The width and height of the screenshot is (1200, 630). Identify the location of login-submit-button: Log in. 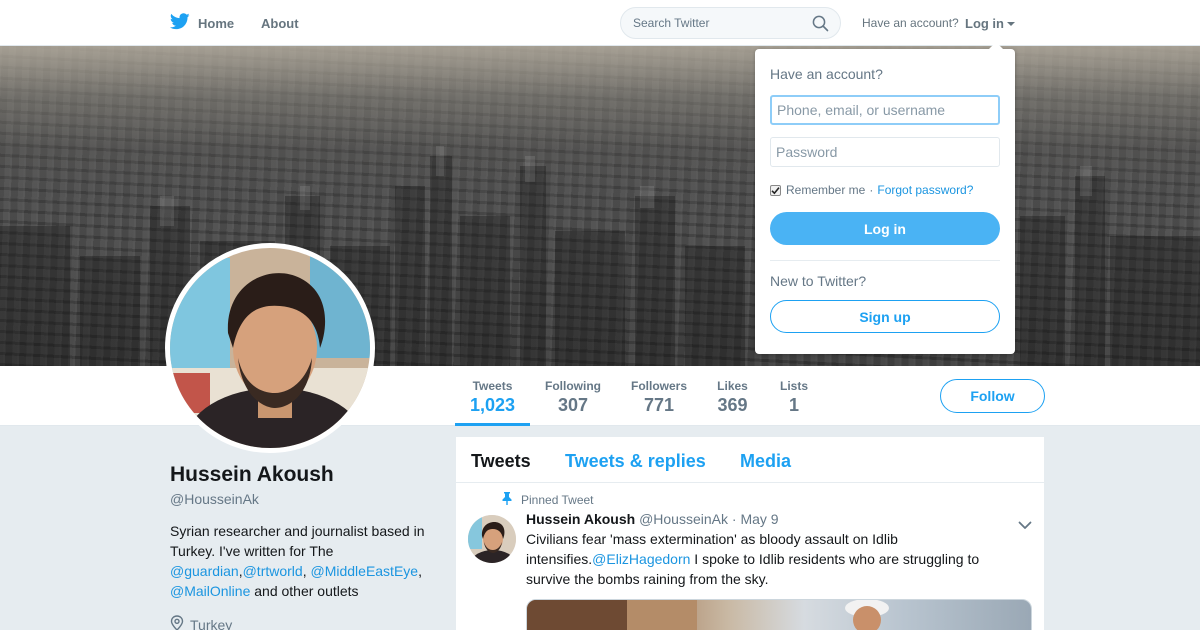
(885, 228).